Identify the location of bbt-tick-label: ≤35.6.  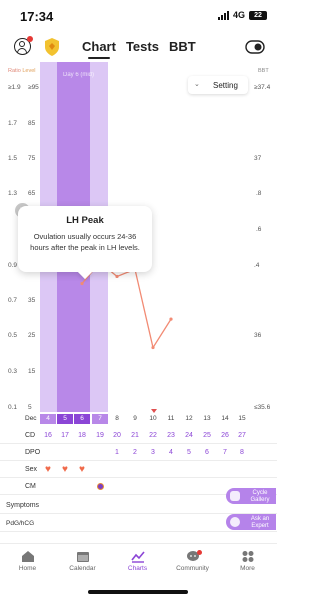
(262, 407).